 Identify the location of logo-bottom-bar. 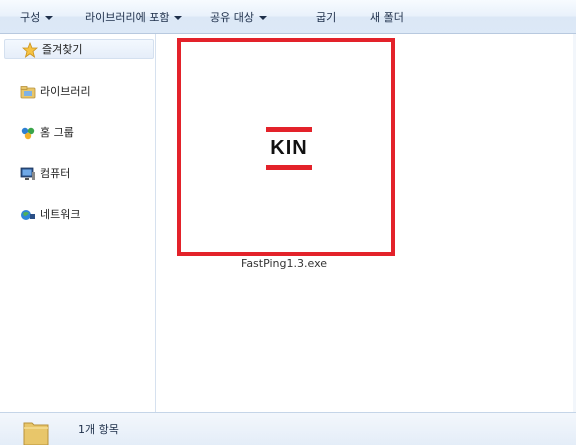
(289, 167).